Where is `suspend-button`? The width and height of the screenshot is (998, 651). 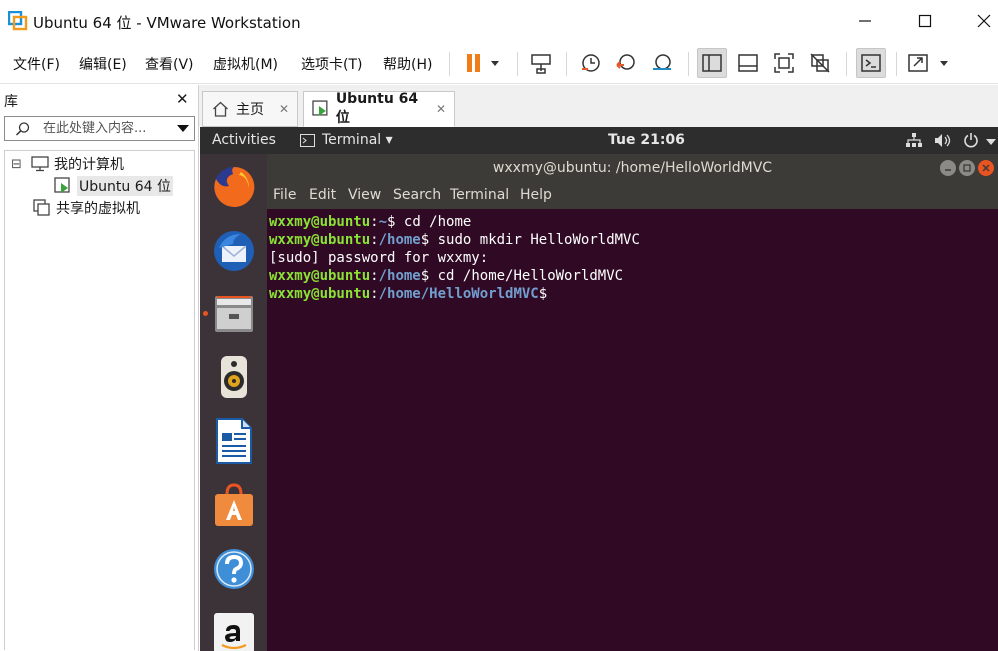 suspend-button is located at coordinates (481, 63).